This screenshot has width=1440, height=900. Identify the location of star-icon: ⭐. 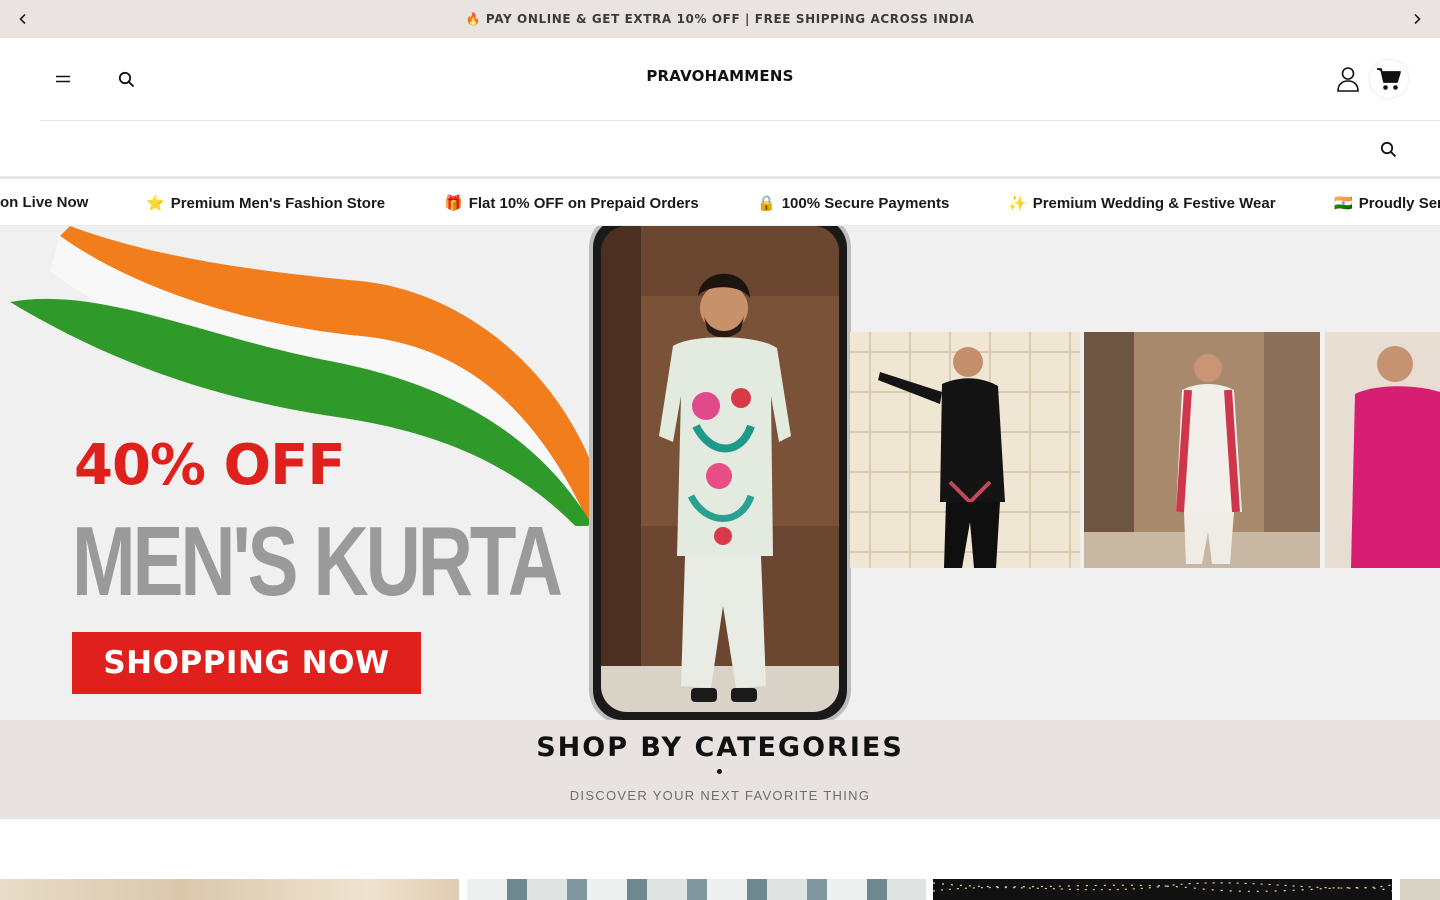
(155, 203).